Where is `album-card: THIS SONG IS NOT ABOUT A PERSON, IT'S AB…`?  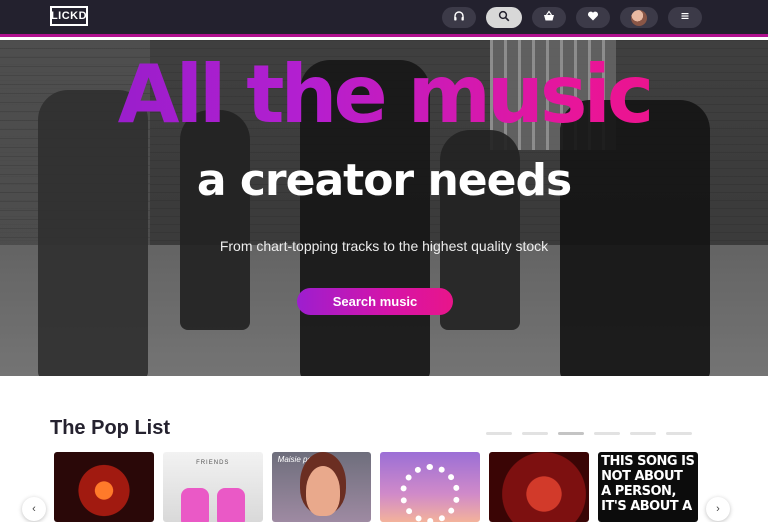
album-card: THIS SONG IS NOT ABOUT A PERSON, IT'S AB… is located at coordinates (648, 487).